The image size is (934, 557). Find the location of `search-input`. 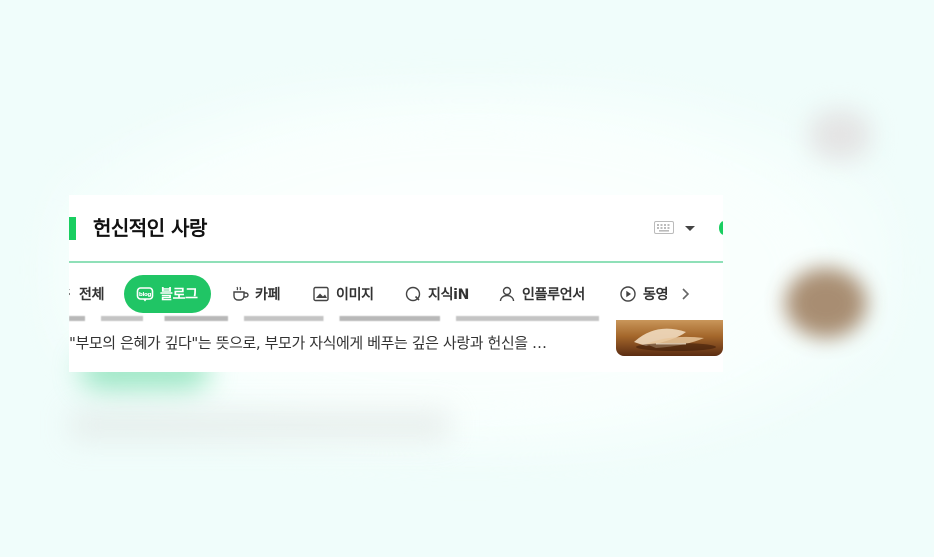

search-input is located at coordinates (353, 226).